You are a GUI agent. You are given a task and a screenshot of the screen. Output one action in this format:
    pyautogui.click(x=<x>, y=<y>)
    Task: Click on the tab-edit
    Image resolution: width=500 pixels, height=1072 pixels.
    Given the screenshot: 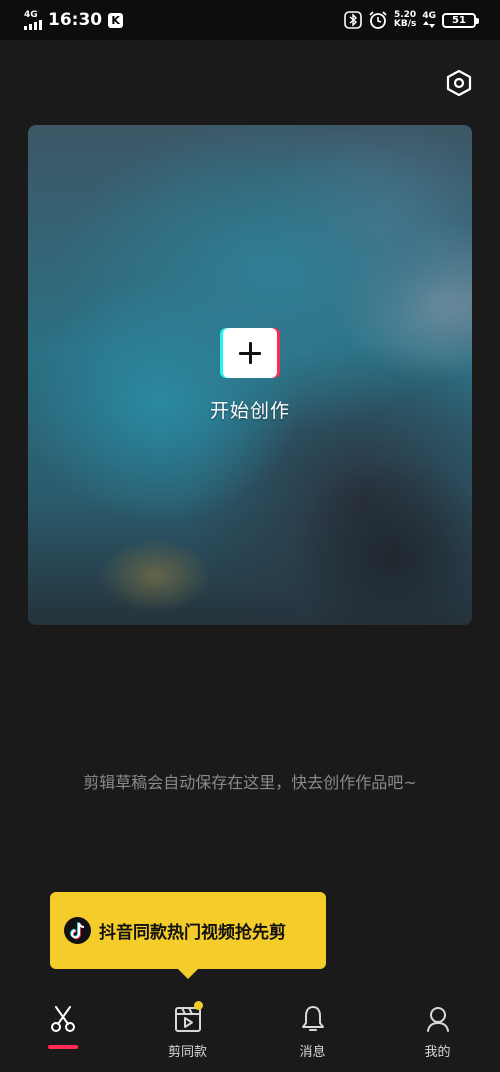 What is the action you would take?
    pyautogui.click(x=62, y=1033)
    